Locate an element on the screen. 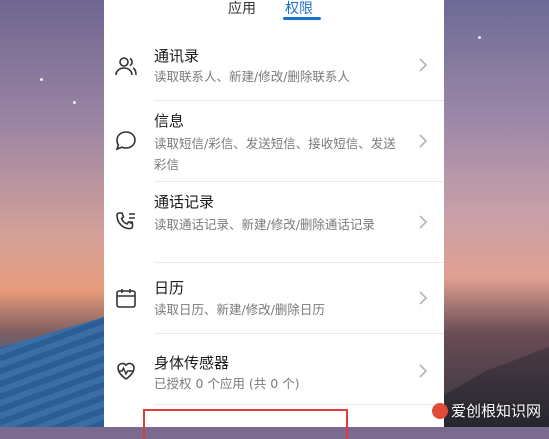 Image resolution: width=549 pixels, height=439 pixels. permission-title: 日历 is located at coordinates (169, 288).